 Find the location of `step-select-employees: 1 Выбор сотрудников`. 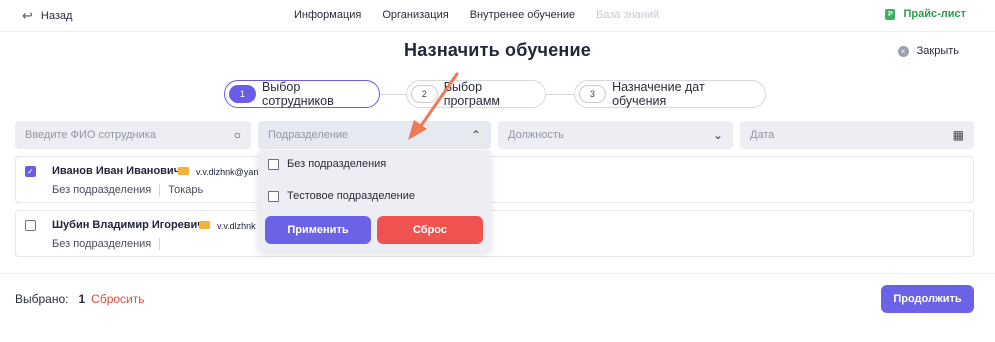

step-select-employees: 1 Выбор сотрудников is located at coordinates (302, 94).